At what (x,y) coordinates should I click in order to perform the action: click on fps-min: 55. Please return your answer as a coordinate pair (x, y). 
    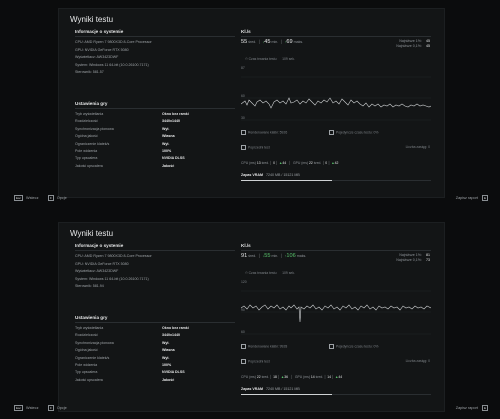
    Looking at the image, I should click on (267, 256).